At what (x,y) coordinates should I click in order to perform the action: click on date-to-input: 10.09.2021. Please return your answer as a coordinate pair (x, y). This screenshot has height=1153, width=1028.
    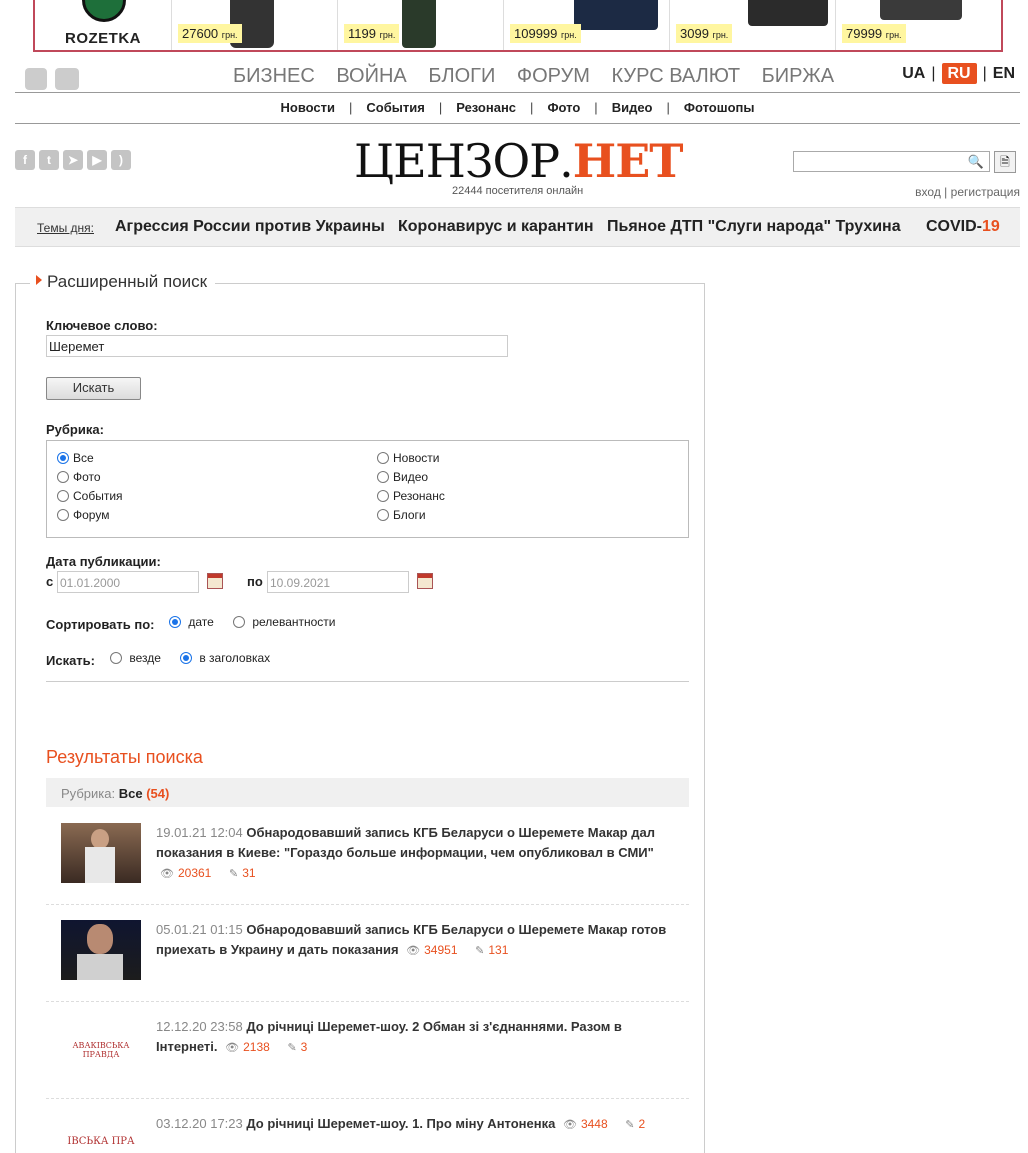
    Looking at the image, I should click on (338, 582).